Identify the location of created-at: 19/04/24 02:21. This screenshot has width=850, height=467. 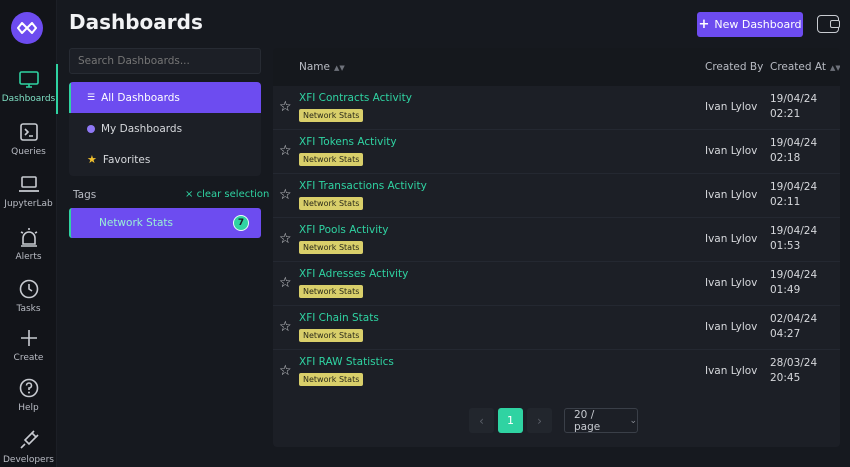
(793, 107).